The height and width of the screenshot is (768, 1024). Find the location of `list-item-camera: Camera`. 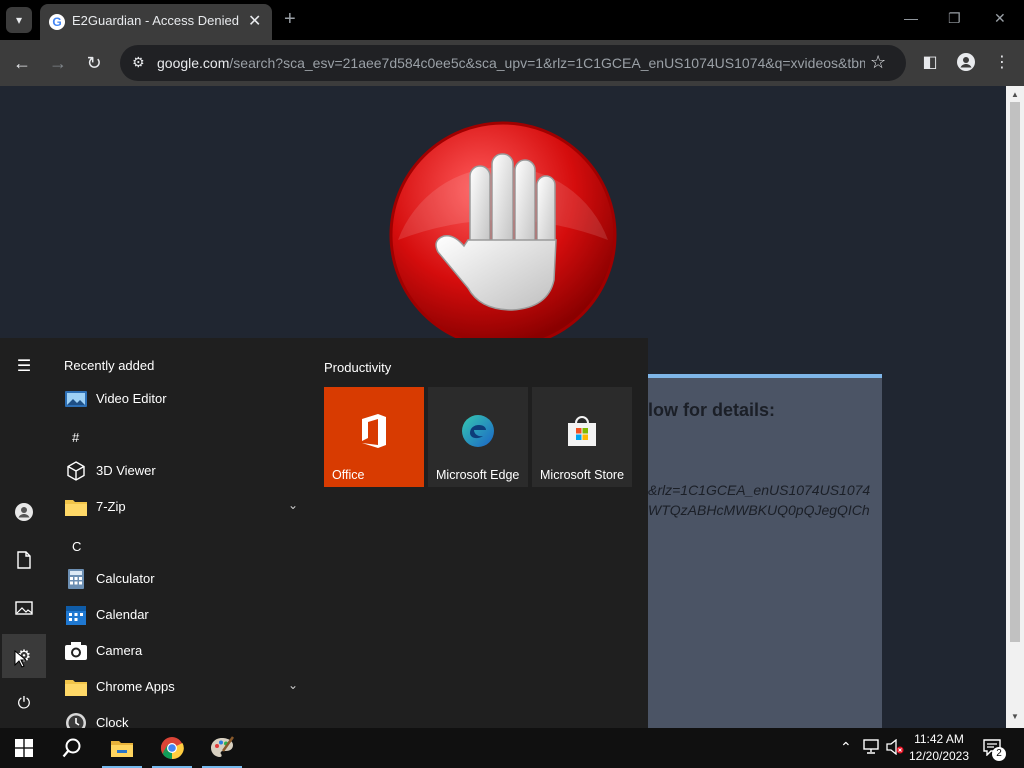

list-item-camera: Camera is located at coordinates (178, 651).